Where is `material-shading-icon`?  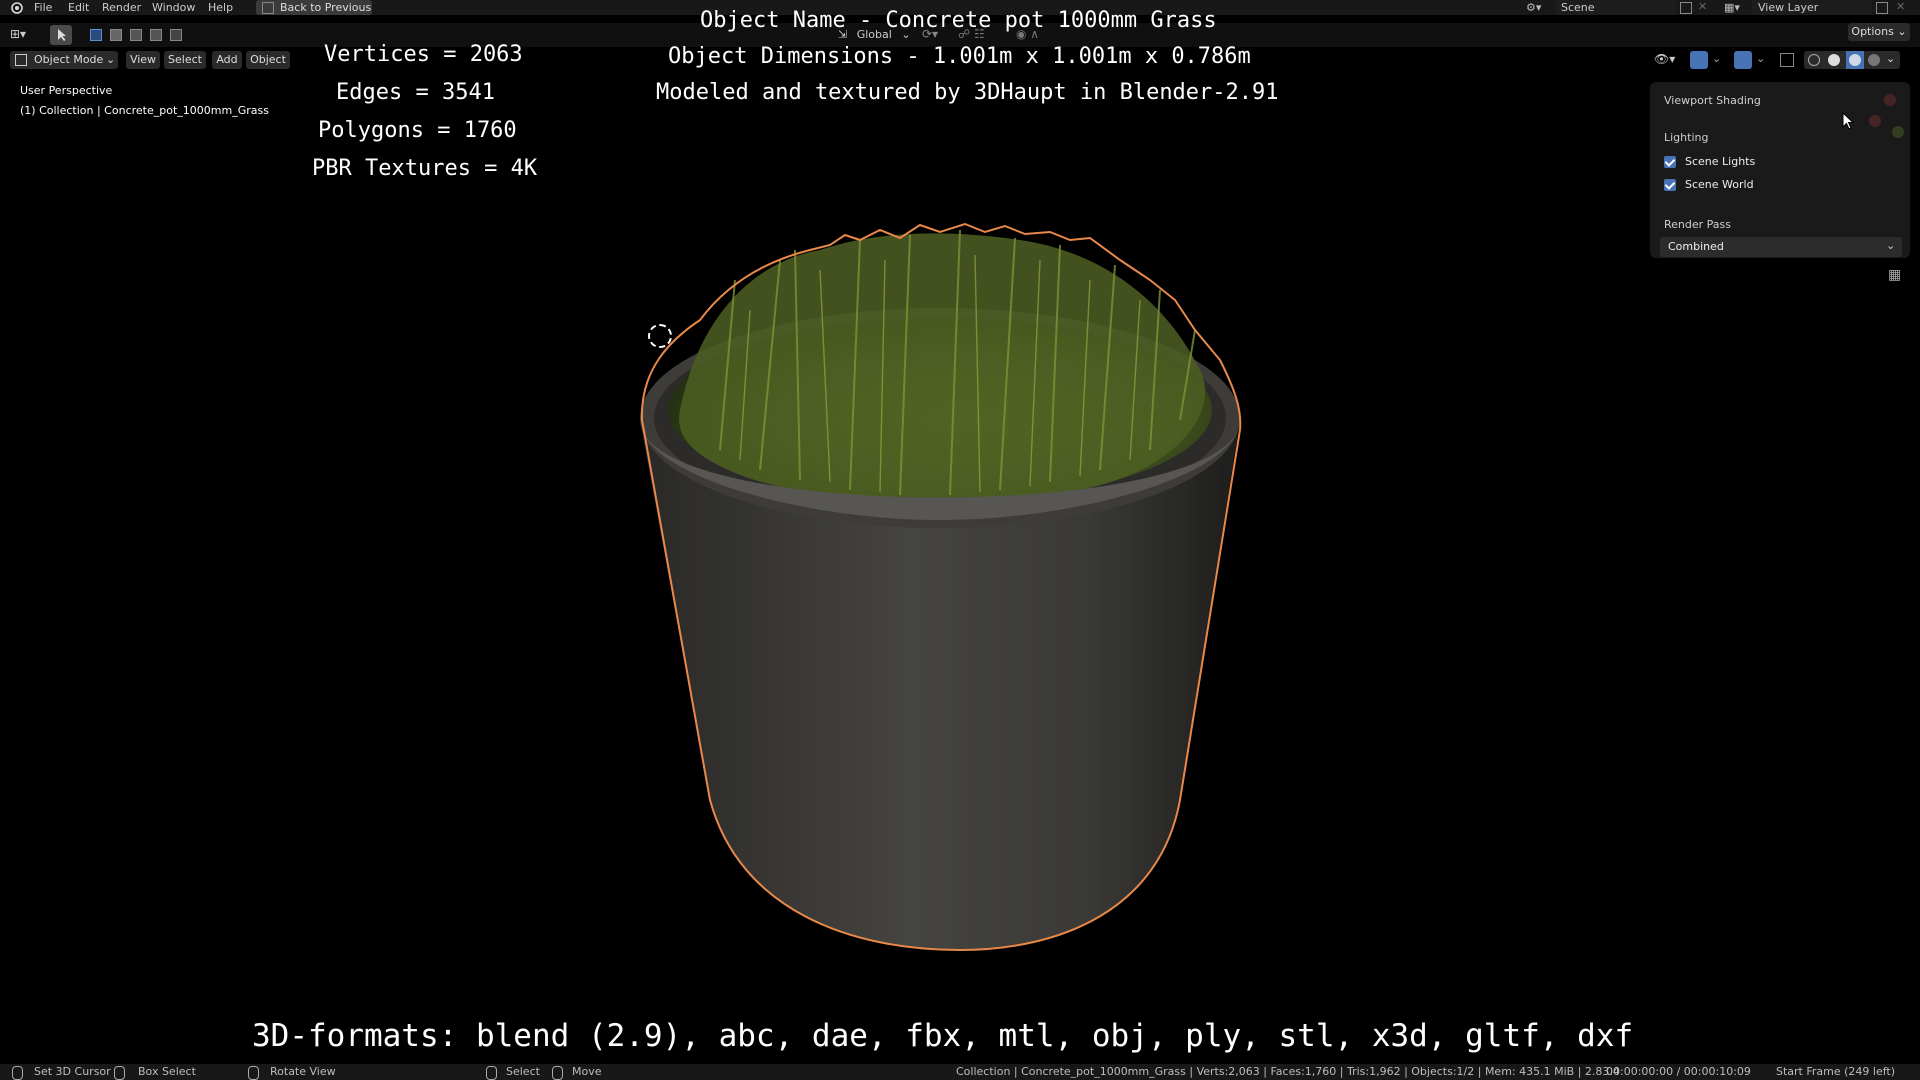 material-shading-icon is located at coordinates (1855, 60).